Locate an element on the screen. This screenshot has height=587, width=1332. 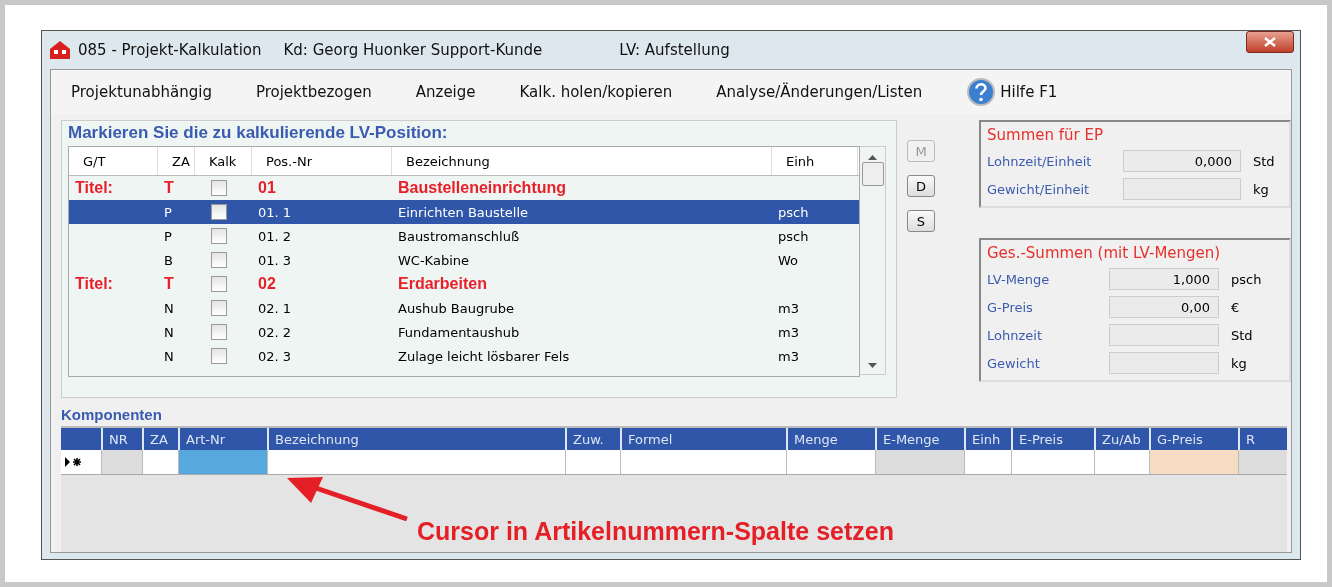
position-row: Titel: T 01 Baustelleneinrichtung is located at coordinates (464, 188).